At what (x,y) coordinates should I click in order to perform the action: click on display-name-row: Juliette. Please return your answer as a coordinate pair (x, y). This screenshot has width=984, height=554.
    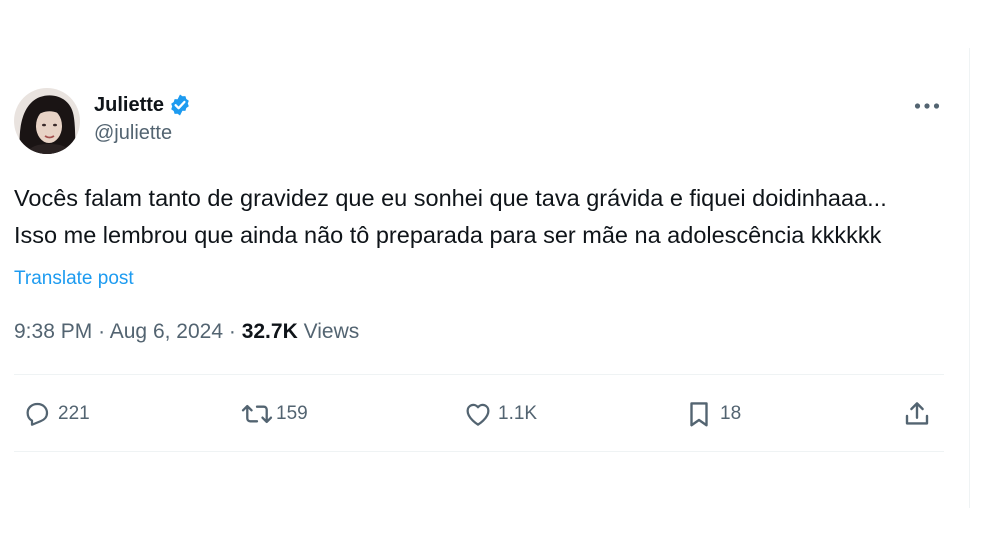
    Looking at the image, I should click on (143, 105).